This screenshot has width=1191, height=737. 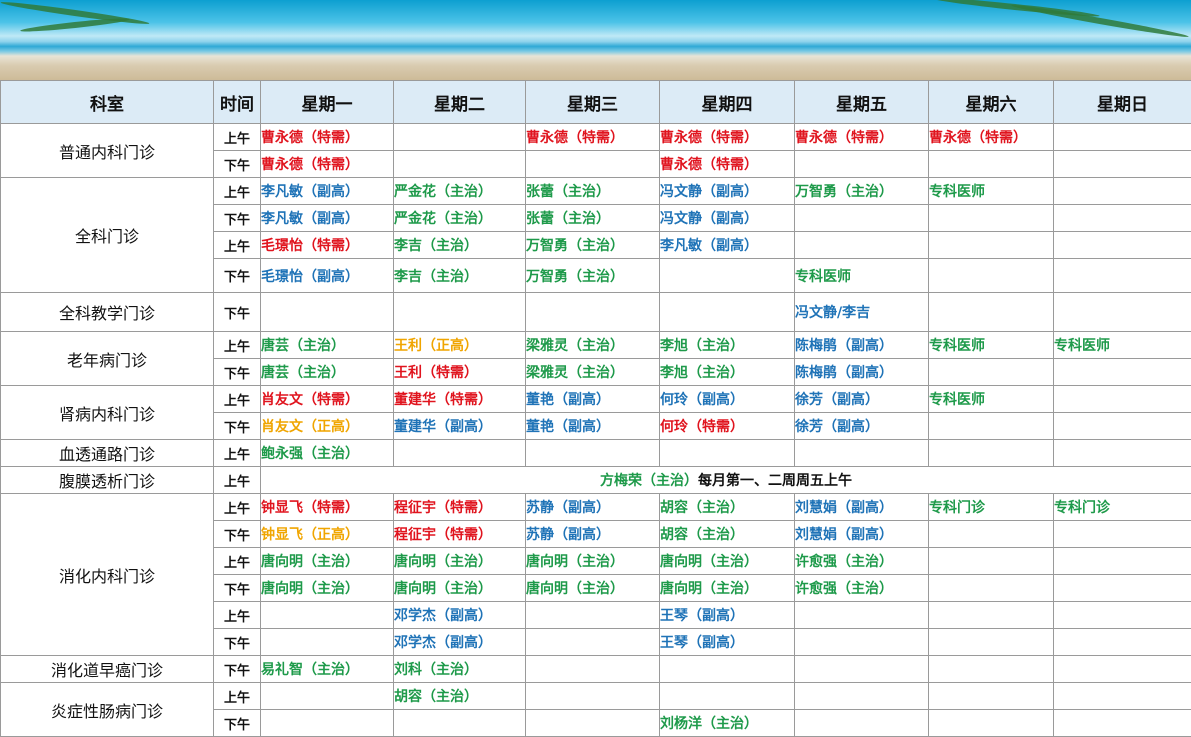 What do you see at coordinates (327, 453) in the screenshot?
I see `doctor-cell: 鲍永强（主治）` at bounding box center [327, 453].